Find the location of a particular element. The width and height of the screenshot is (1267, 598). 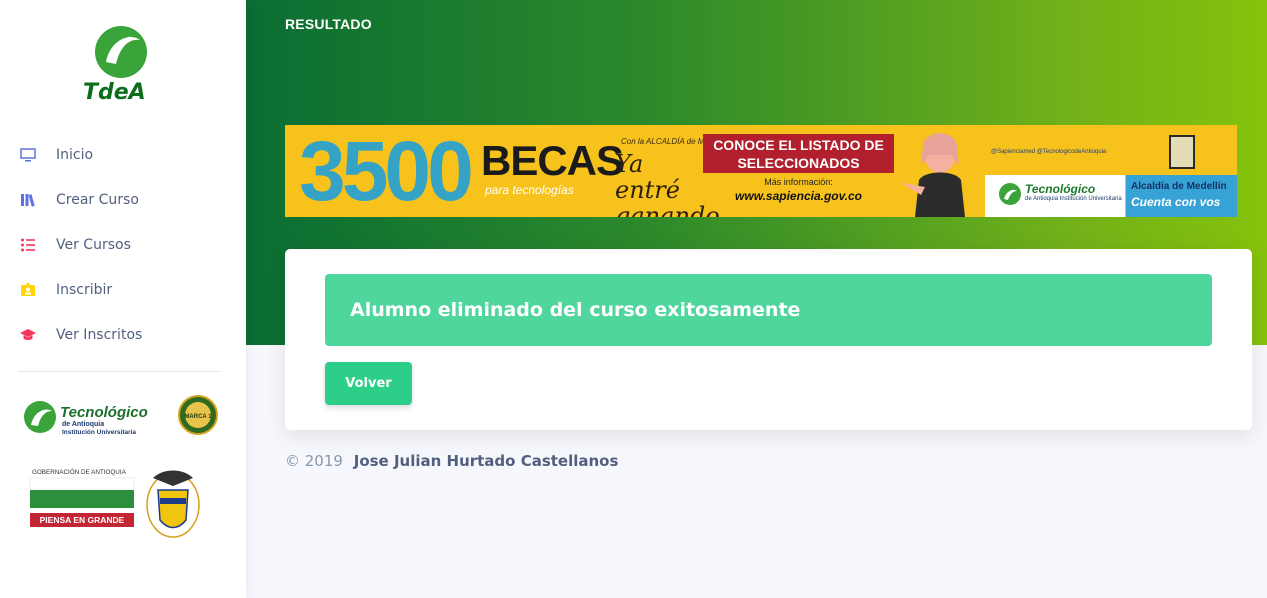

books-icon is located at coordinates (28, 200).